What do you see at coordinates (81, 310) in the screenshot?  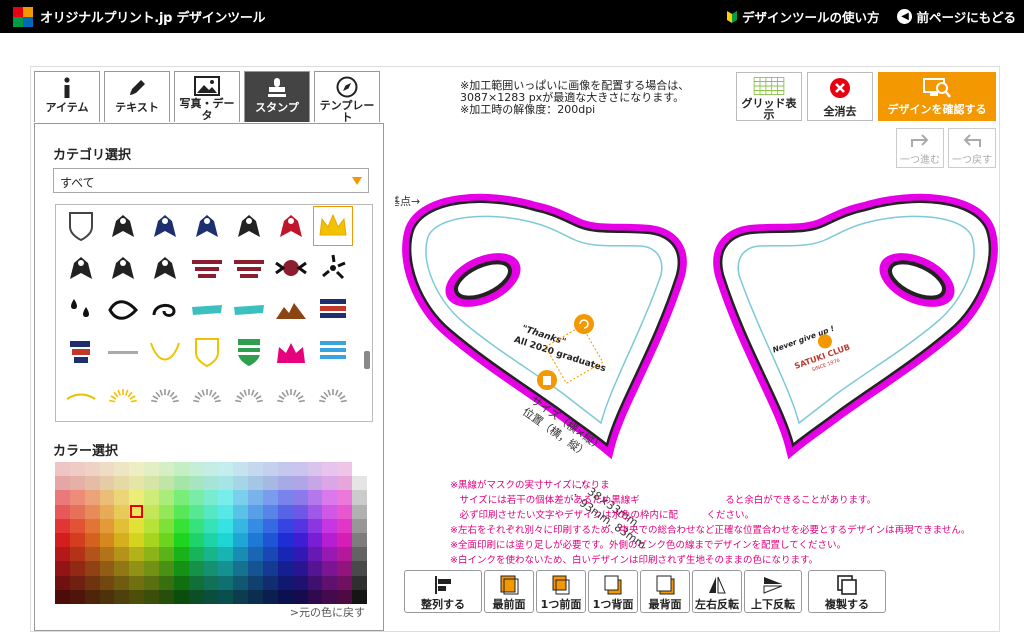 I see `stamp-drops` at bounding box center [81, 310].